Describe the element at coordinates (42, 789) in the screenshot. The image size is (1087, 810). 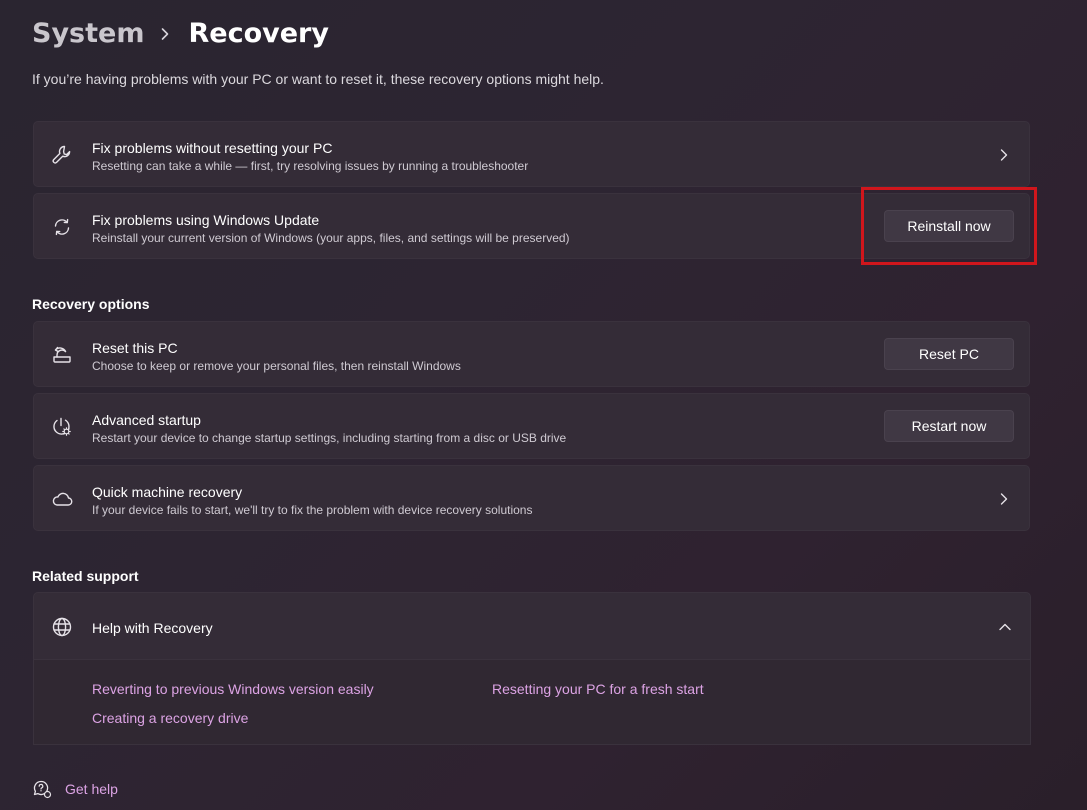
I see `help-chat-icon` at that location.